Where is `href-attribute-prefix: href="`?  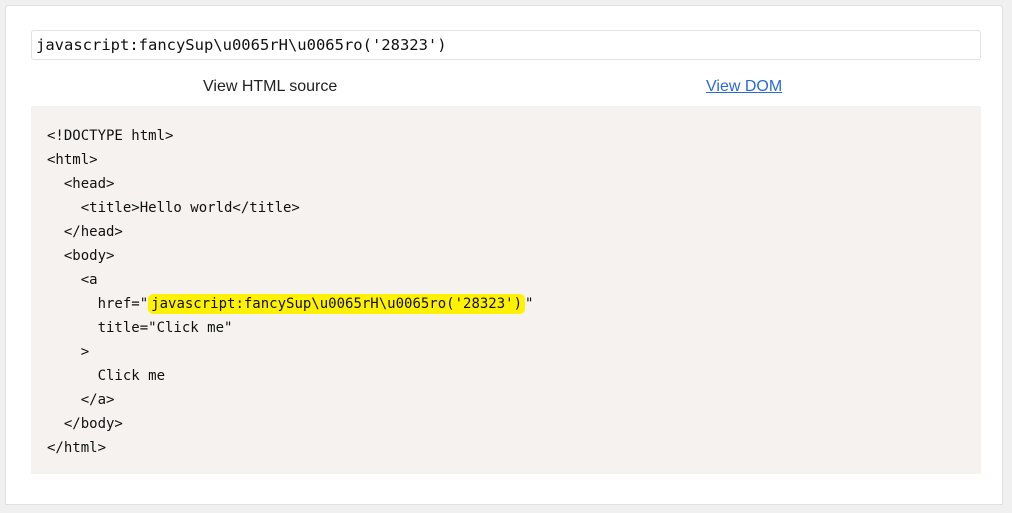
href-attribute-prefix: href=" is located at coordinates (98, 304).